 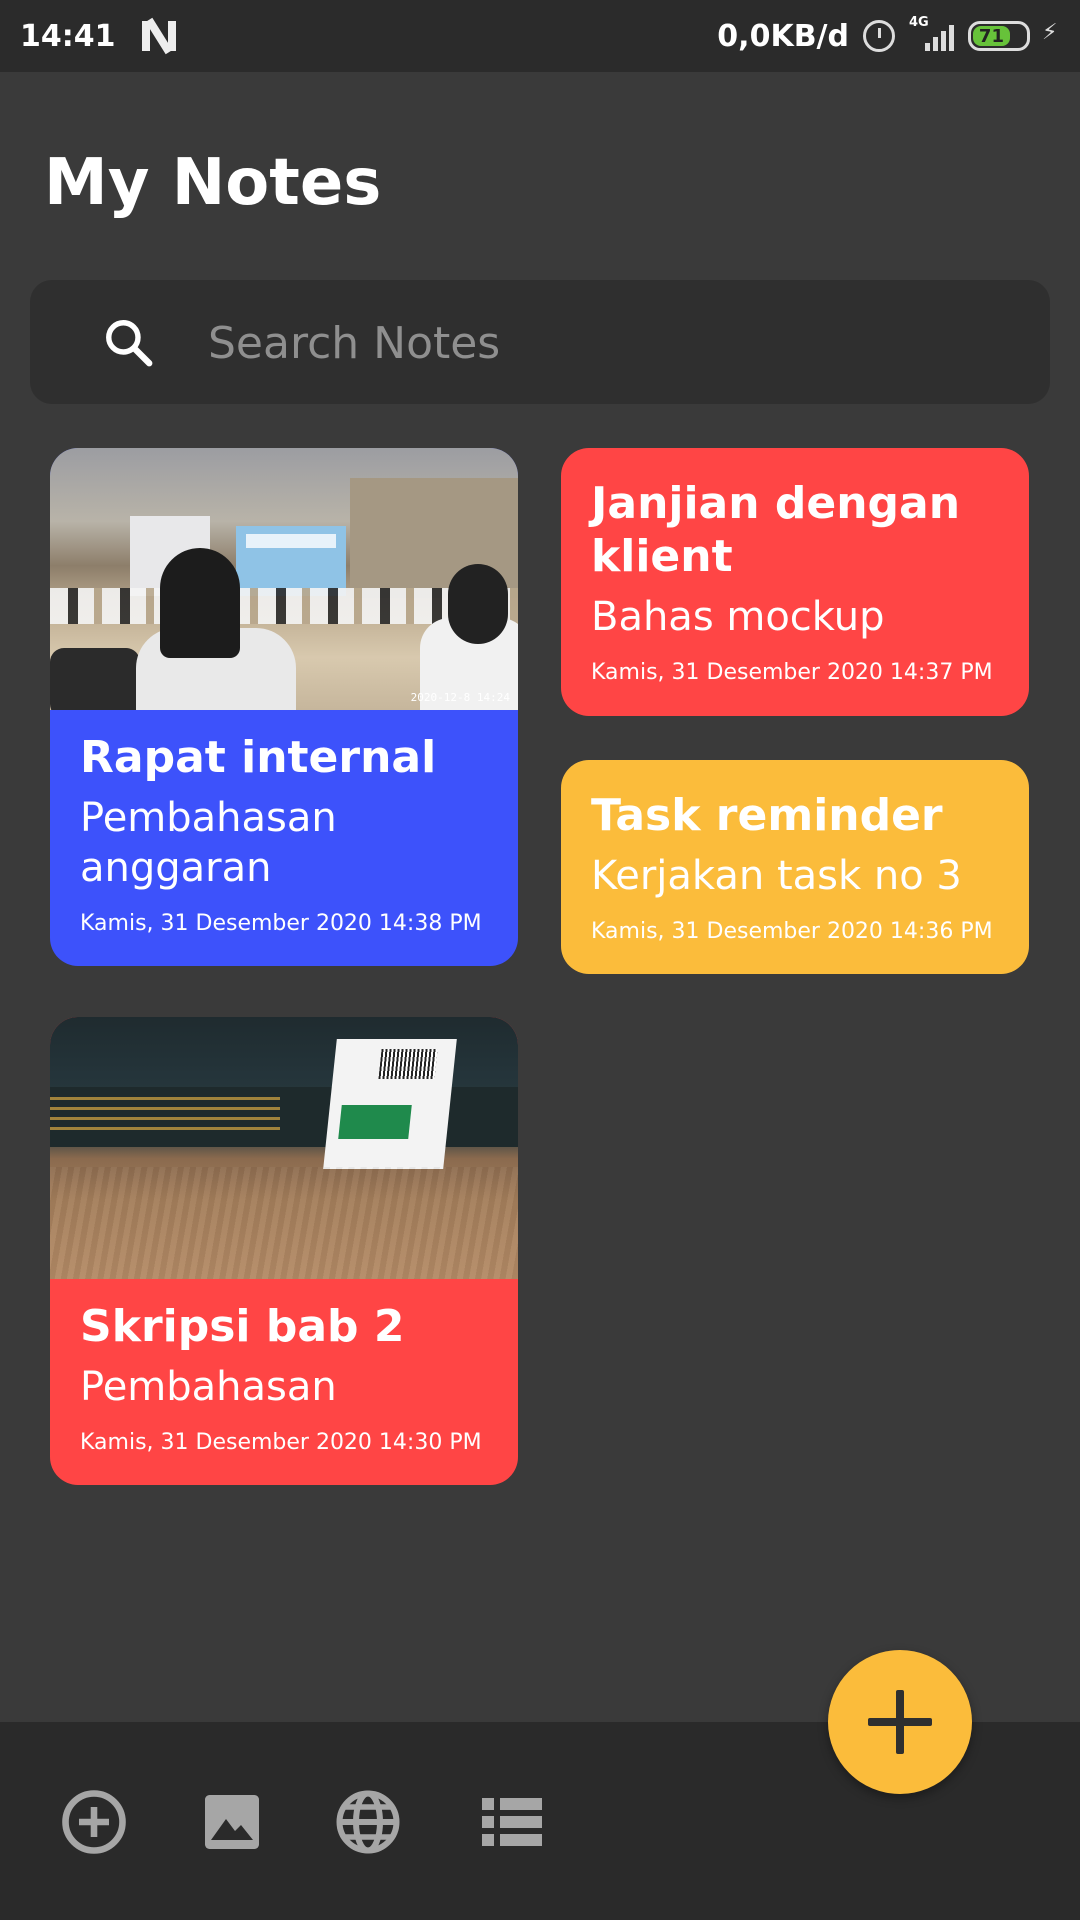 I want to click on signal-icon: 4G, so click(x=931, y=33).